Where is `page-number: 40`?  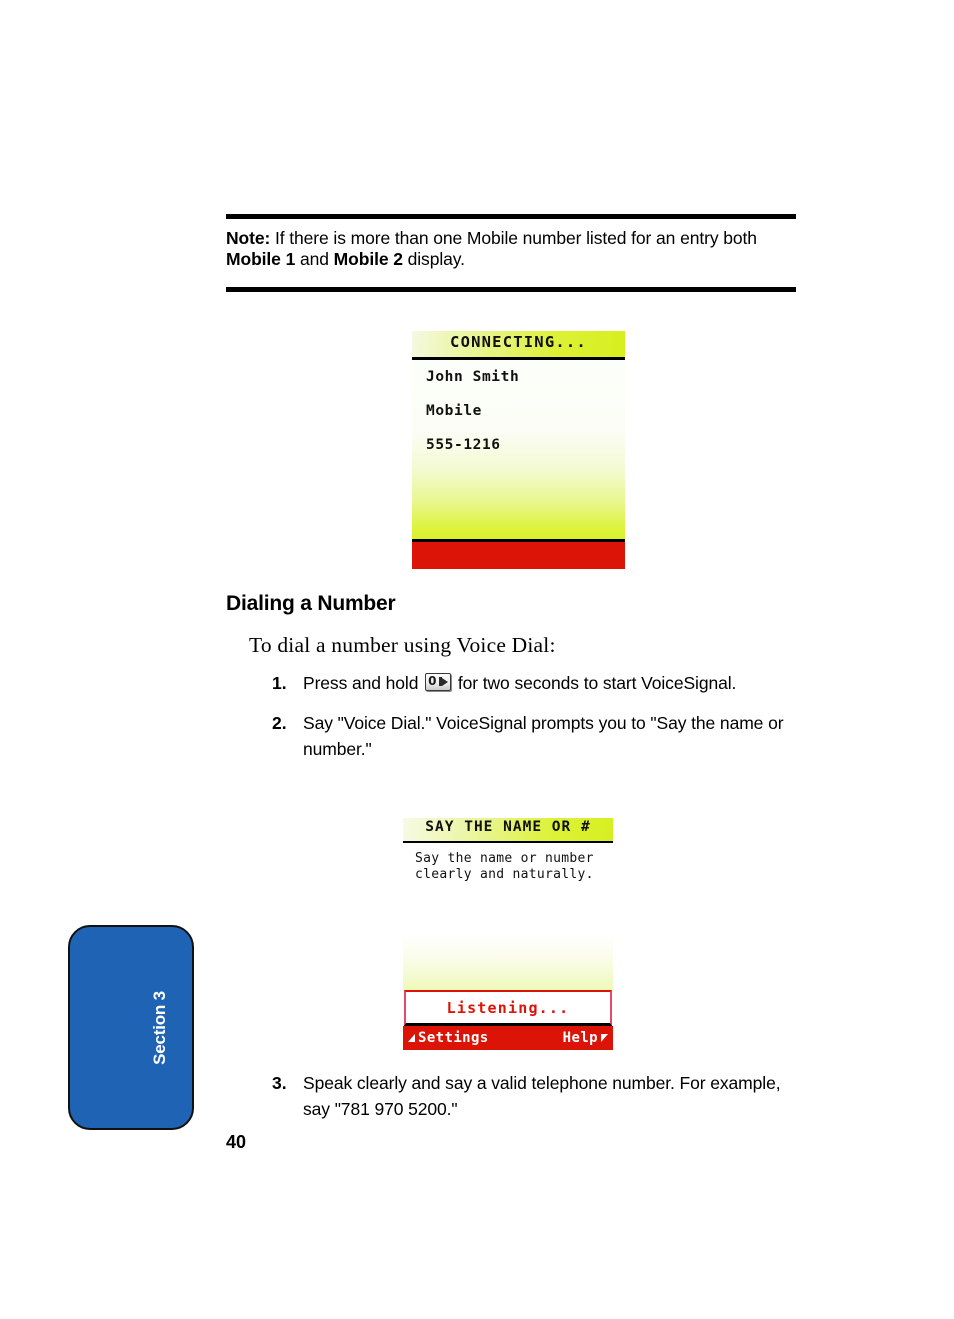
page-number: 40 is located at coordinates (236, 1142).